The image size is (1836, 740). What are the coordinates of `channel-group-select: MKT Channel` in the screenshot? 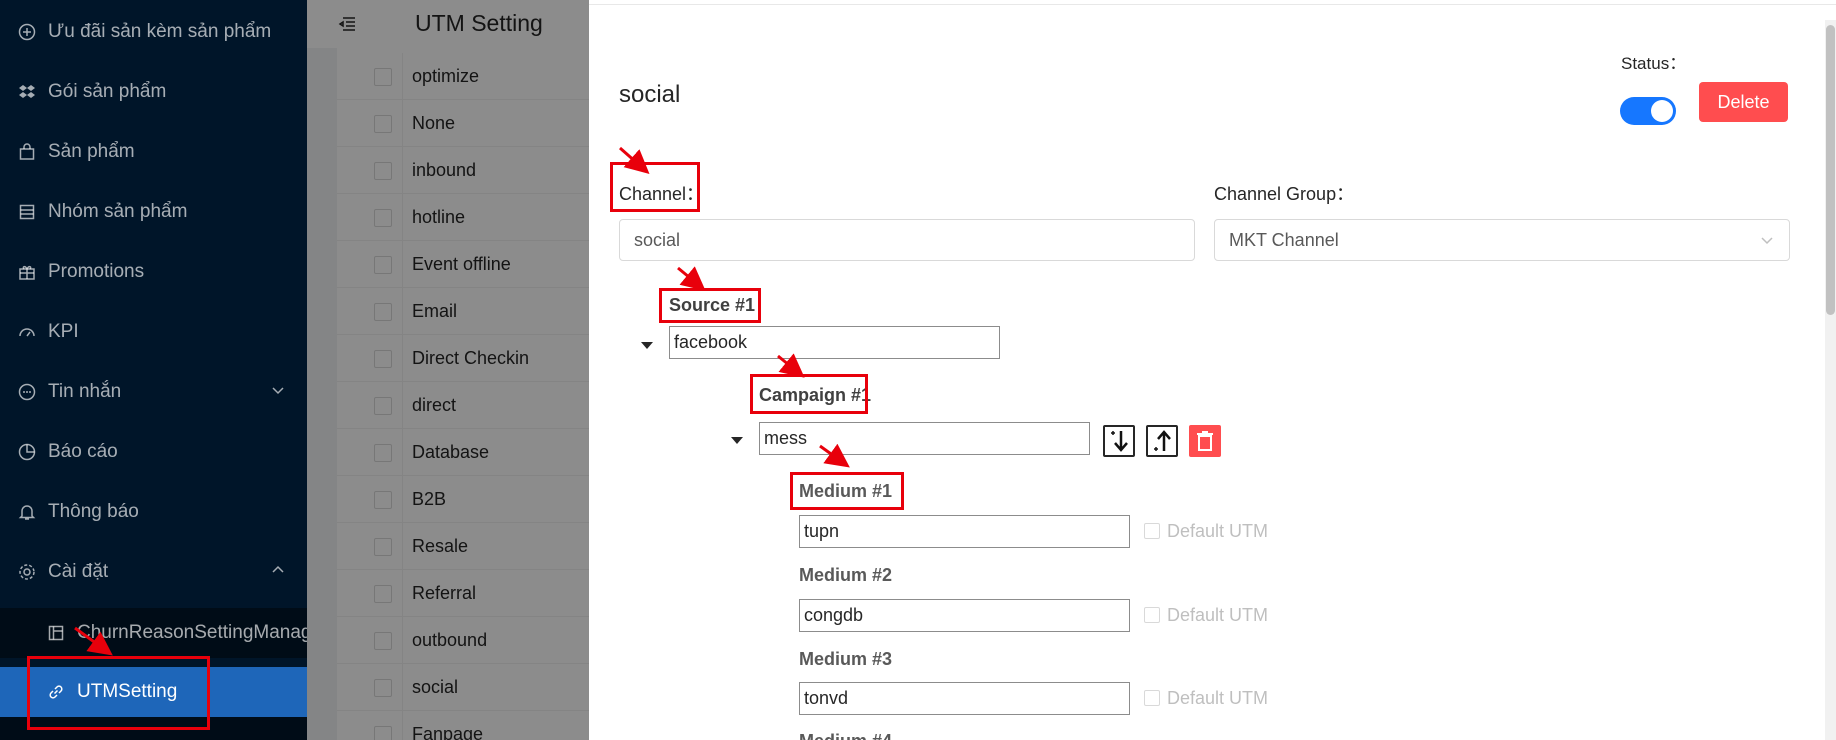 It's located at (1502, 240).